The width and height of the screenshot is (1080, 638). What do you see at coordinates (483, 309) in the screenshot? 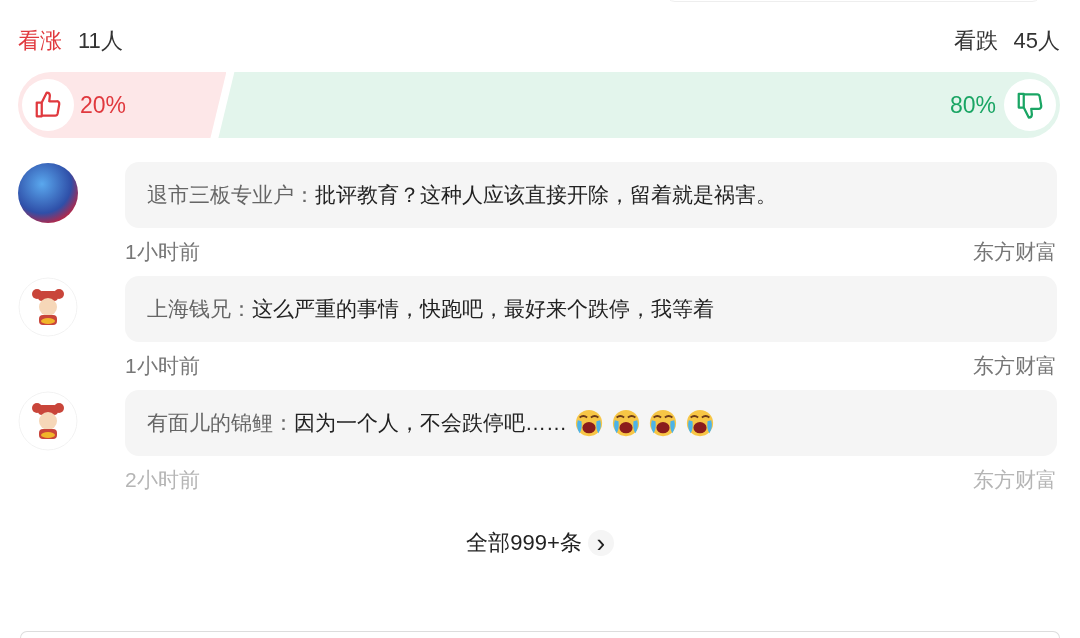
I see `comment-text: 这么严重的事情，快跑吧，最好来个跌停，我等着` at bounding box center [483, 309].